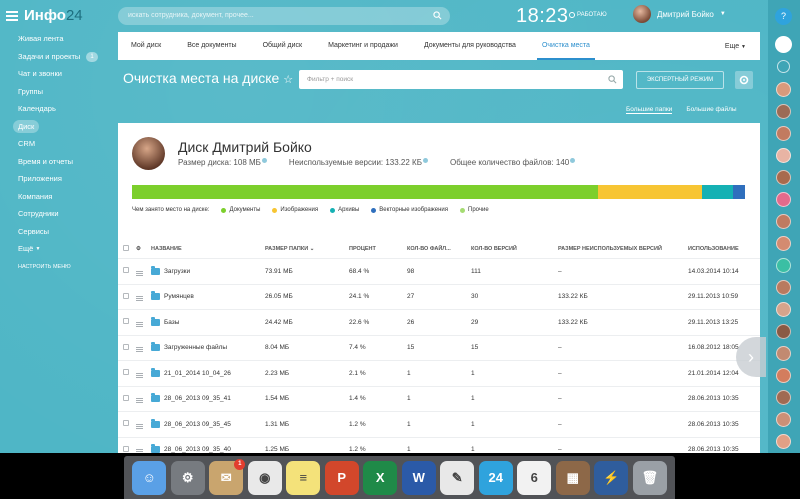 The image size is (800, 499). I want to click on settings-button, so click(744, 80).